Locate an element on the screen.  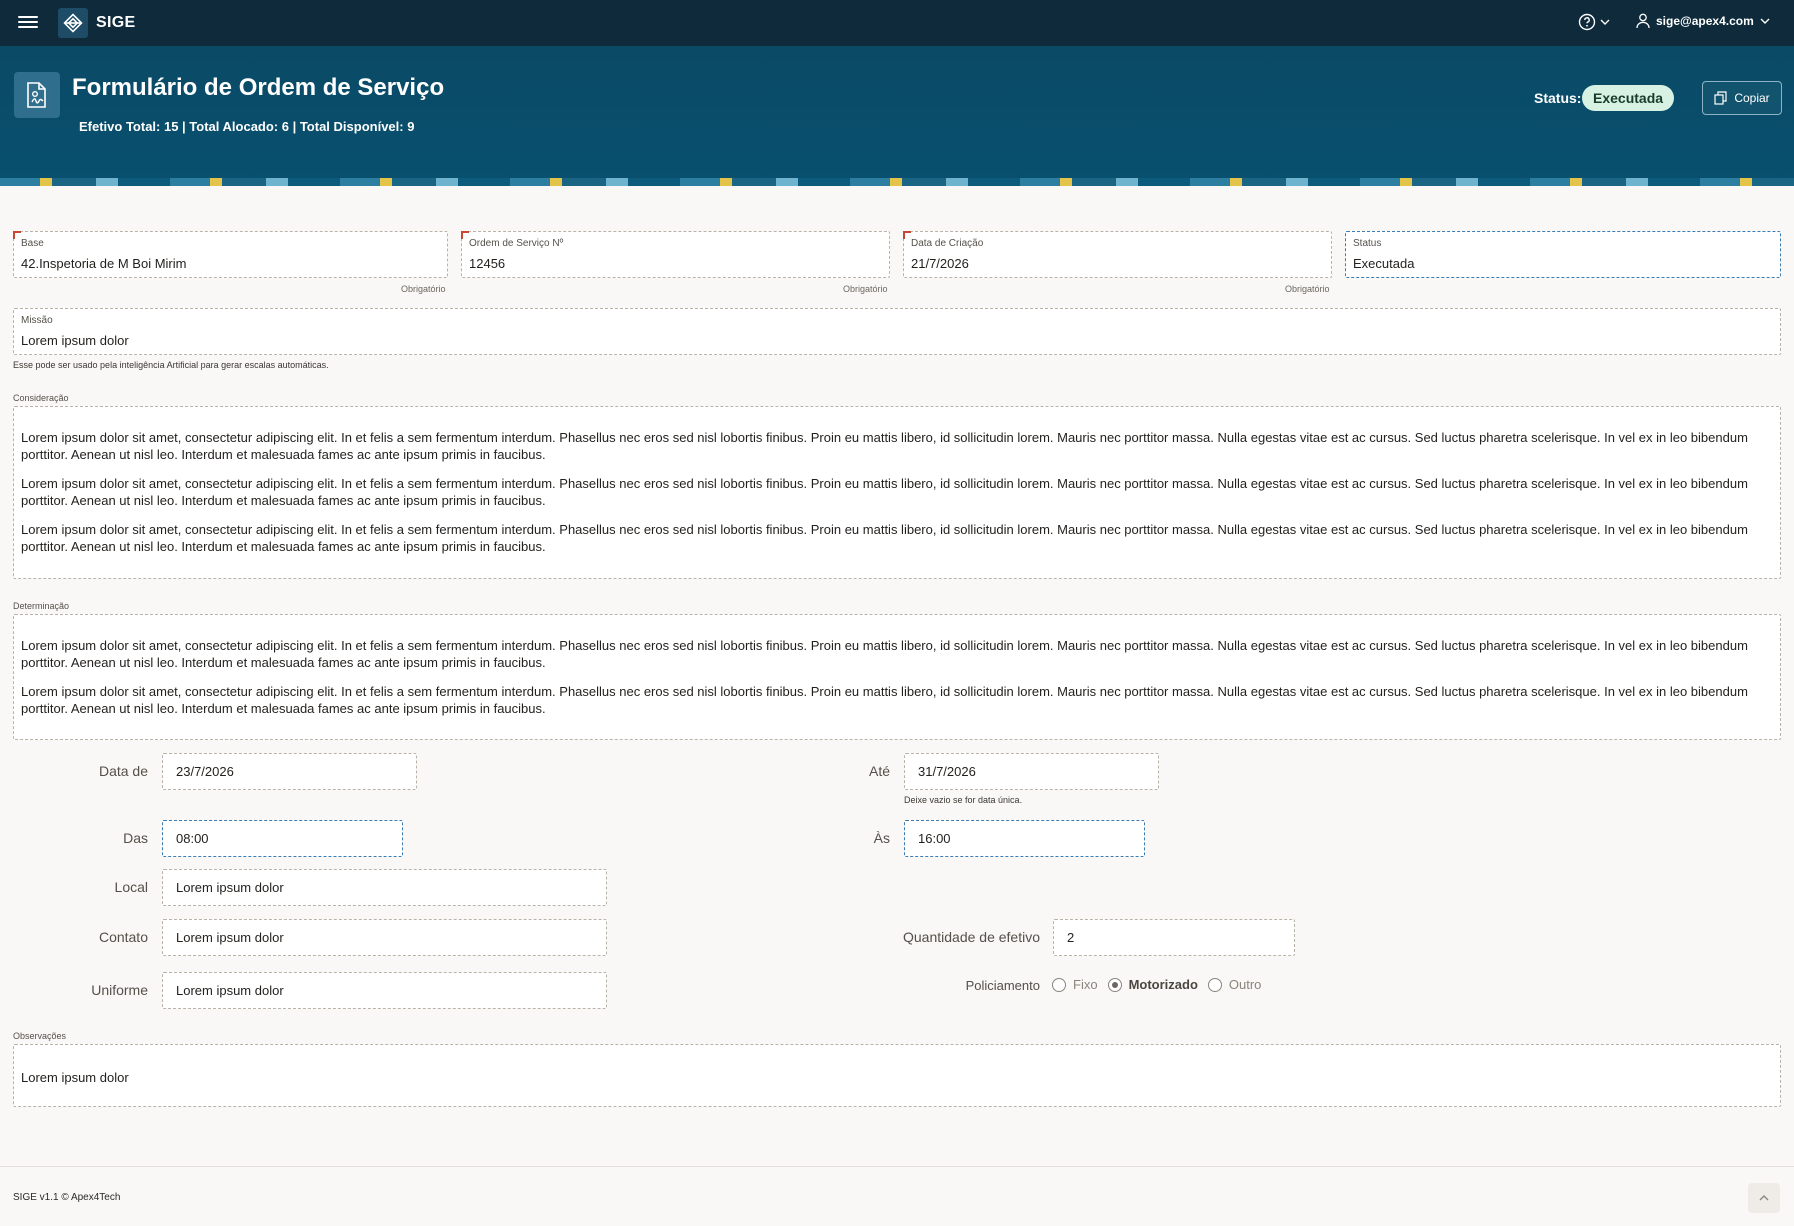
page-title: Formulário de Ordem de Serviço is located at coordinates (258, 87).